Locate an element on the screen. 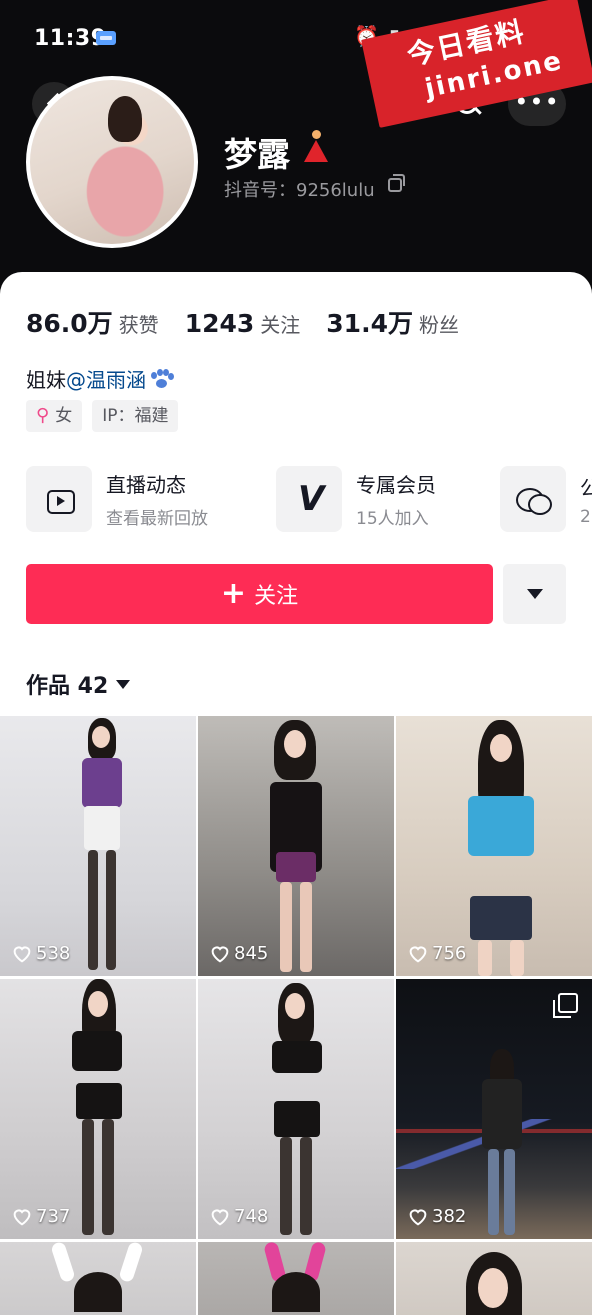 Image resolution: width=592 pixels, height=1315 pixels. followers-count: 31.4万 is located at coordinates (369, 322).